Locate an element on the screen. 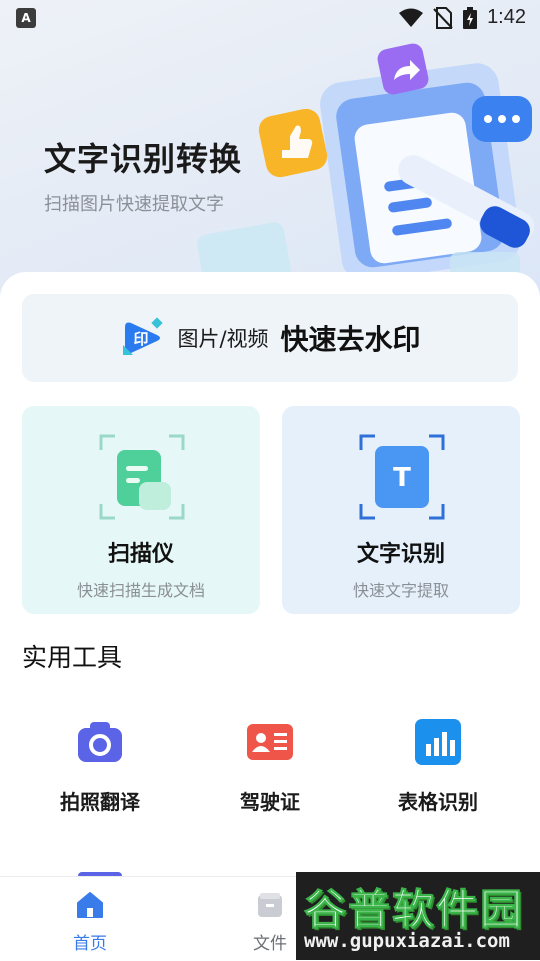  text-recognition-icon: T is located at coordinates (402, 477).